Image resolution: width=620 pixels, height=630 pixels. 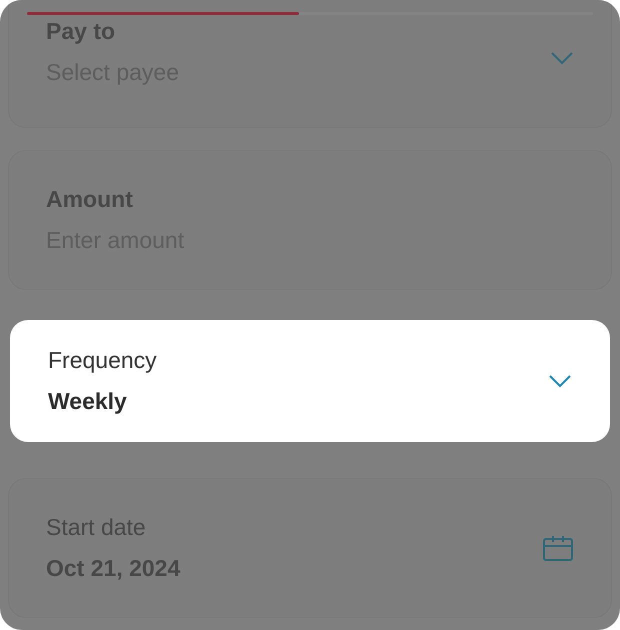 What do you see at coordinates (88, 401) in the screenshot?
I see `field-value: Weekly` at bounding box center [88, 401].